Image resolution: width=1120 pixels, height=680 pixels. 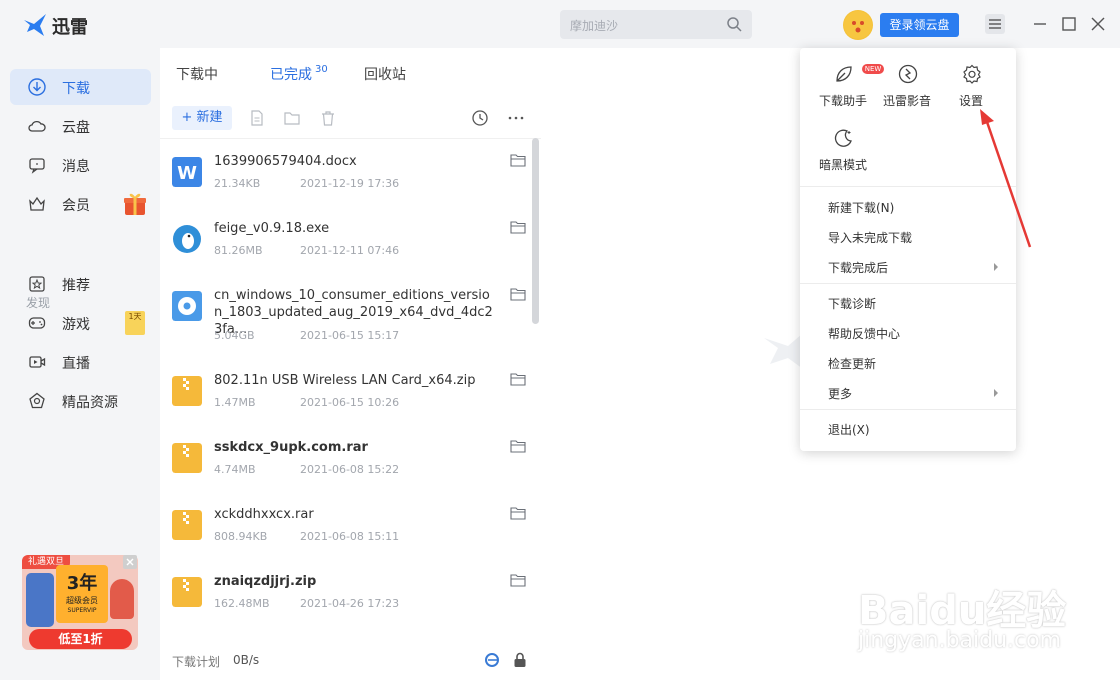 What do you see at coordinates (80, 165) in the screenshot?
I see `sidebar-item-message: 消息` at bounding box center [80, 165].